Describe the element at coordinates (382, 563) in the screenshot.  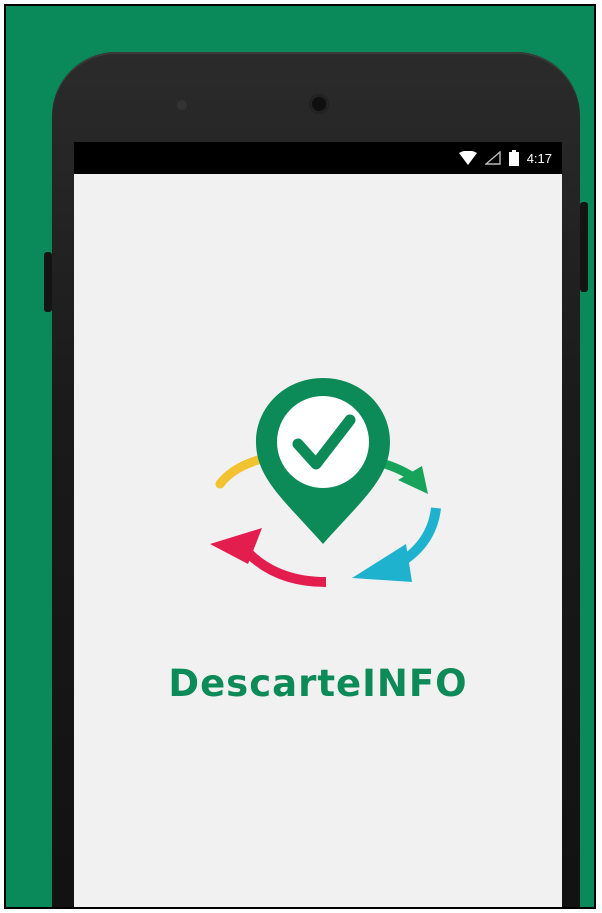
I see `blue-arrowhead` at that location.